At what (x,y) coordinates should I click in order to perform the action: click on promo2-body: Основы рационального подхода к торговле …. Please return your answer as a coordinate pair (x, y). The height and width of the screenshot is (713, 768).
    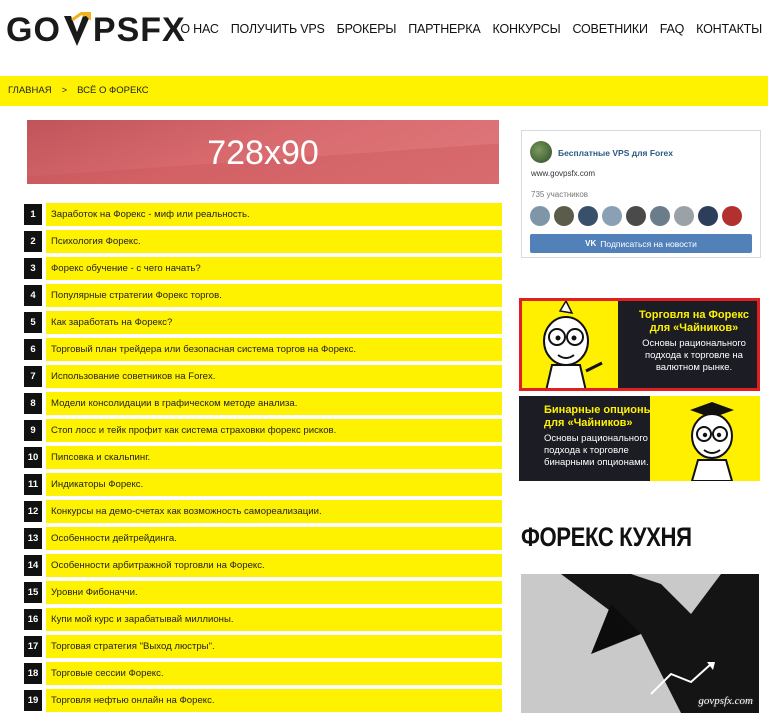
    Looking at the image, I should click on (596, 450).